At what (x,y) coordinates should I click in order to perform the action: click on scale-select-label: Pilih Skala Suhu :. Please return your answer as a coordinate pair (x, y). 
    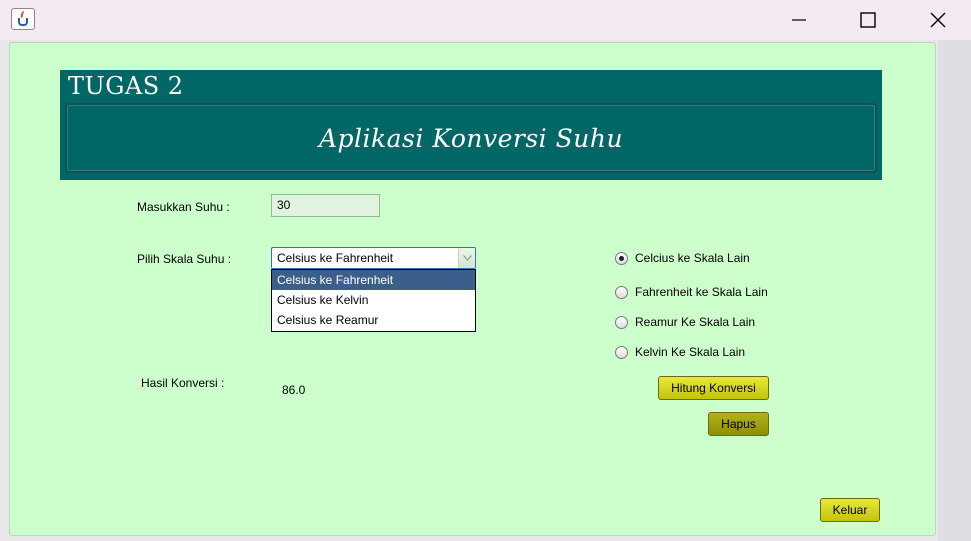
    Looking at the image, I should click on (184, 259).